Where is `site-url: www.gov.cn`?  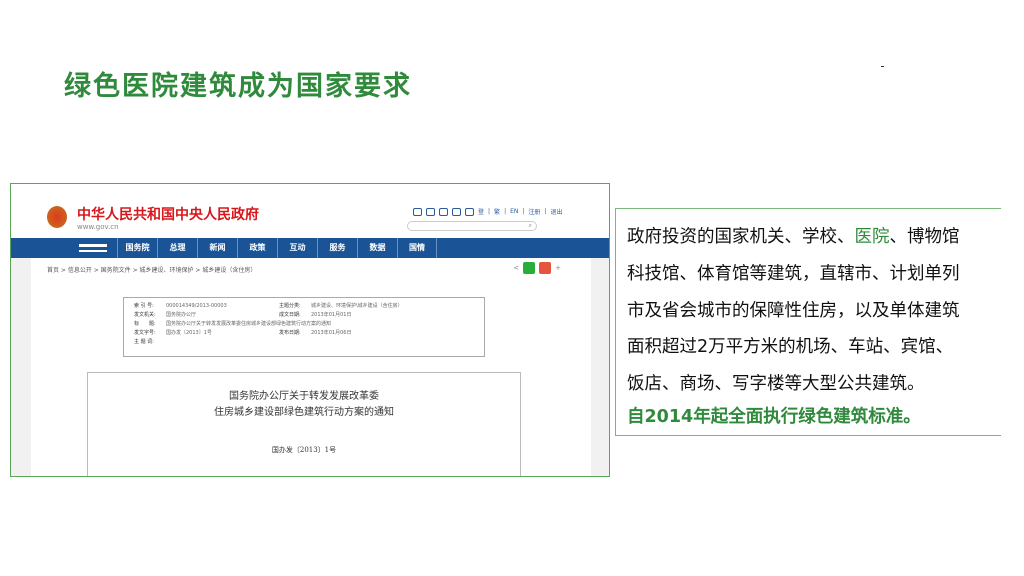
site-url: www.gov.cn is located at coordinates (98, 227).